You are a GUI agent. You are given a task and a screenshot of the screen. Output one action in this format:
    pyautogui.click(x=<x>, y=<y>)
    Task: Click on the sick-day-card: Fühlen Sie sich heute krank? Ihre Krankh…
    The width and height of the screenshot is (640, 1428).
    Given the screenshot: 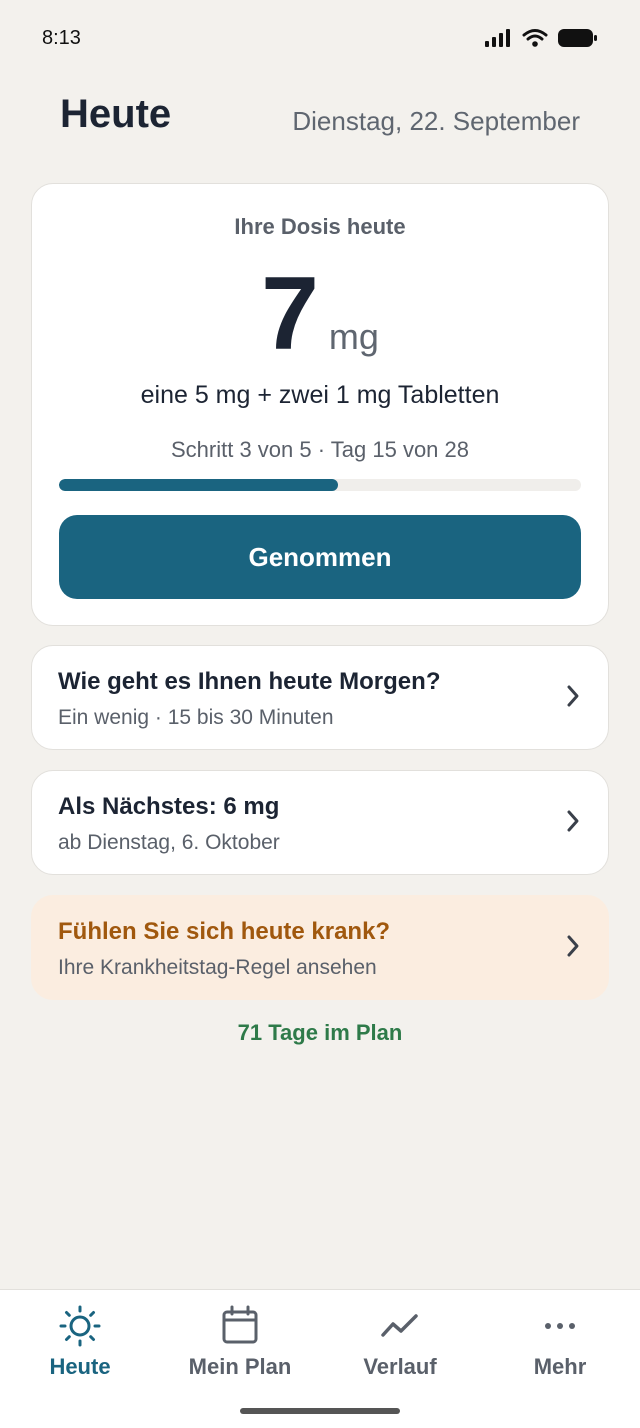 What is the action you would take?
    pyautogui.click(x=320, y=947)
    